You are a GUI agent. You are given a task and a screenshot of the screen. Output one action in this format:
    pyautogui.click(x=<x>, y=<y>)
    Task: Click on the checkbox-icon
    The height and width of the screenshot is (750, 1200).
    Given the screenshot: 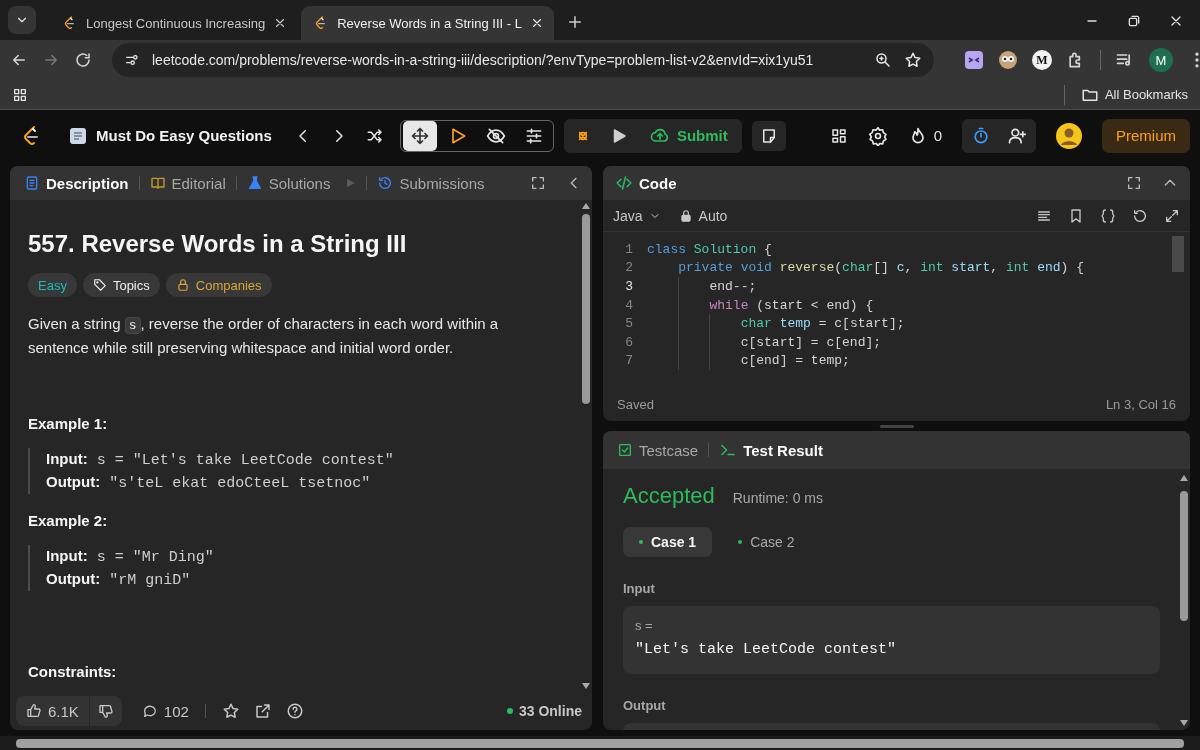 What is the action you would take?
    pyautogui.click(x=625, y=450)
    